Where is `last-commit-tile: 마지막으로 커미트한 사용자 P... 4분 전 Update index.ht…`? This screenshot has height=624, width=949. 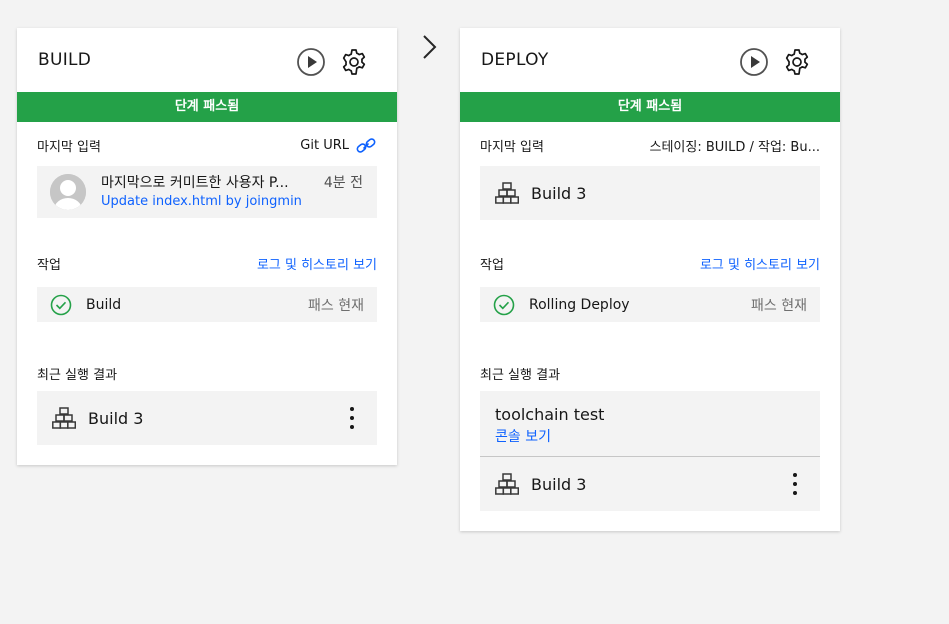 last-commit-tile: 마지막으로 커미트한 사용자 P... 4분 전 Update index.ht… is located at coordinates (207, 192).